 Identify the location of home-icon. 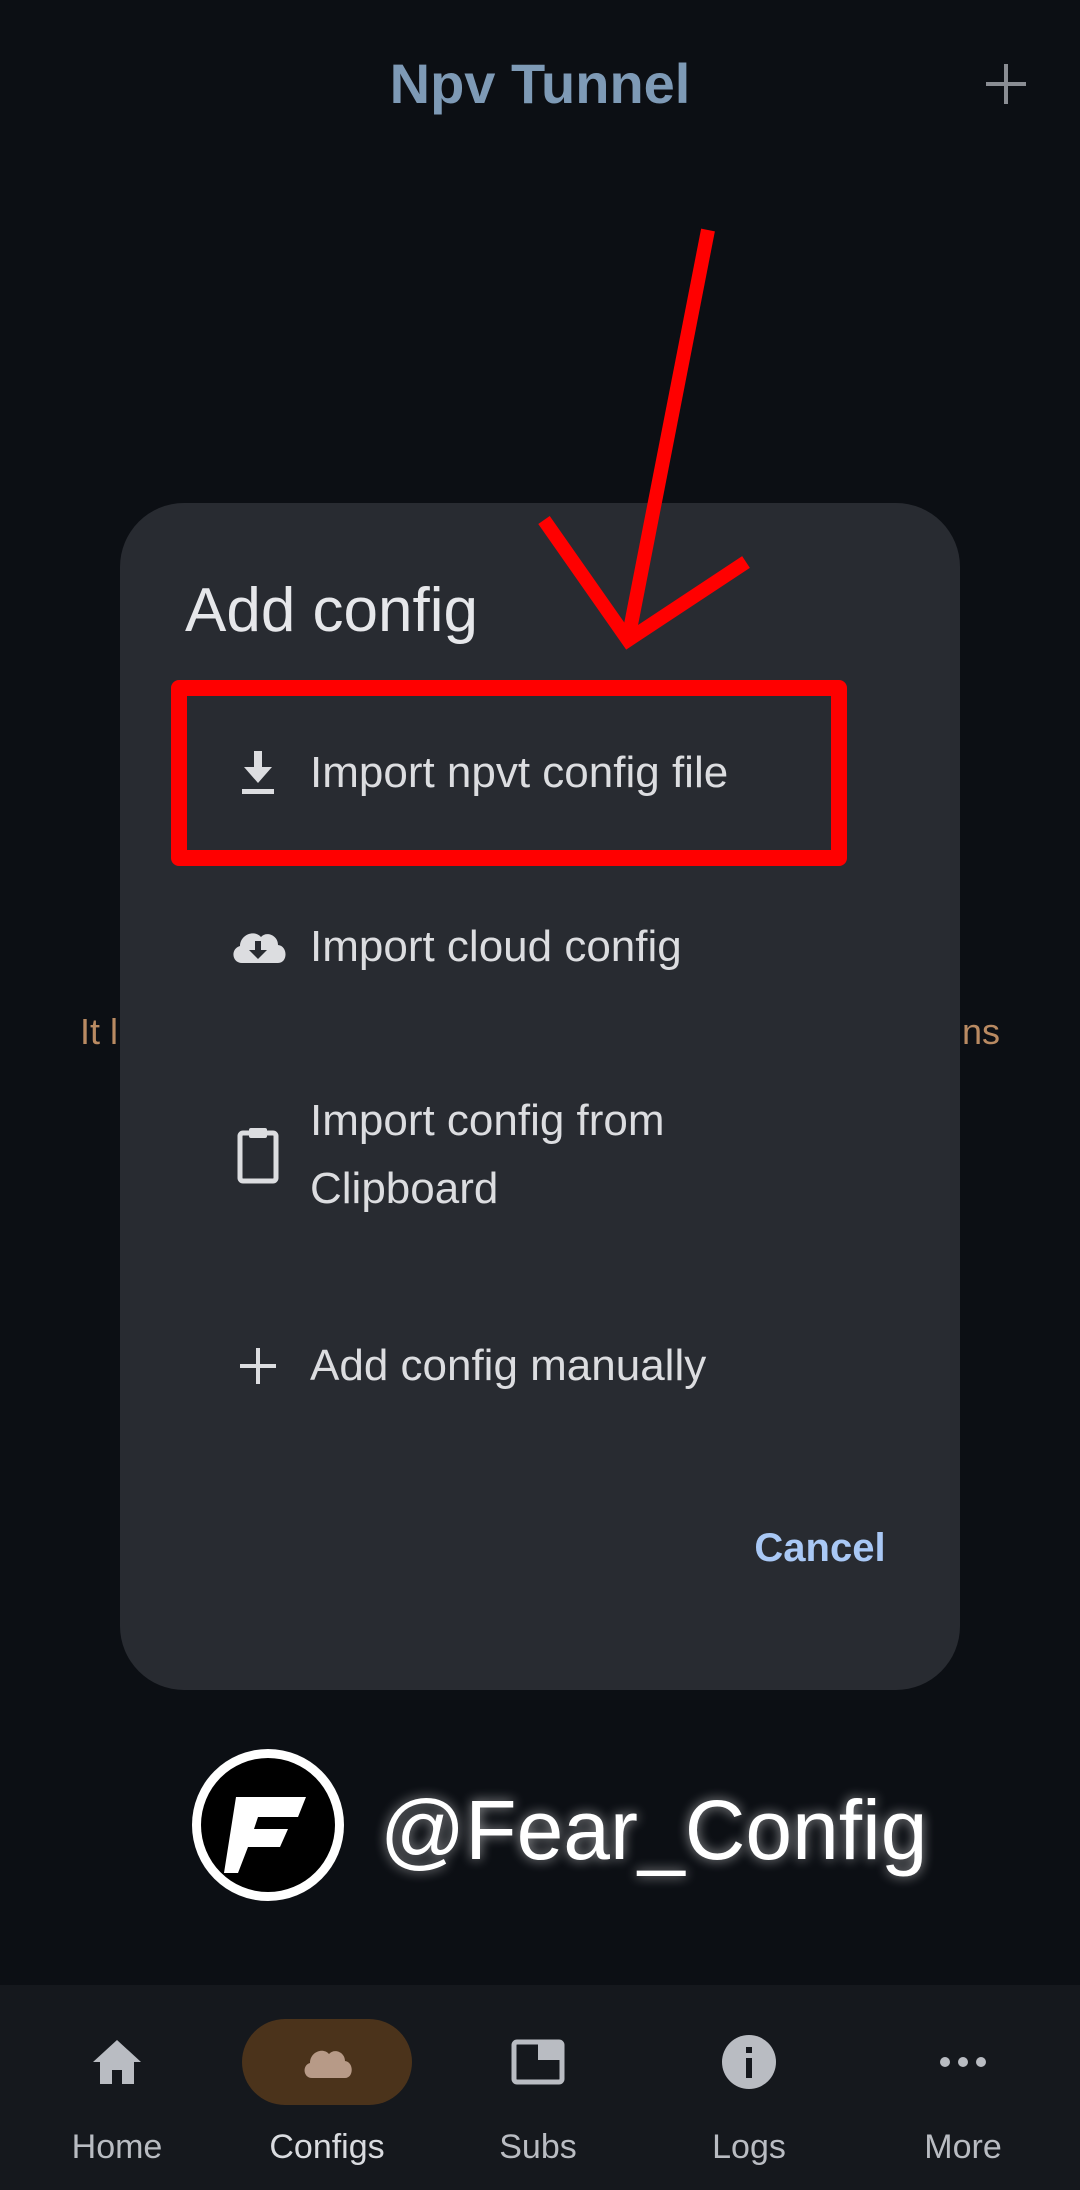
(117, 2062).